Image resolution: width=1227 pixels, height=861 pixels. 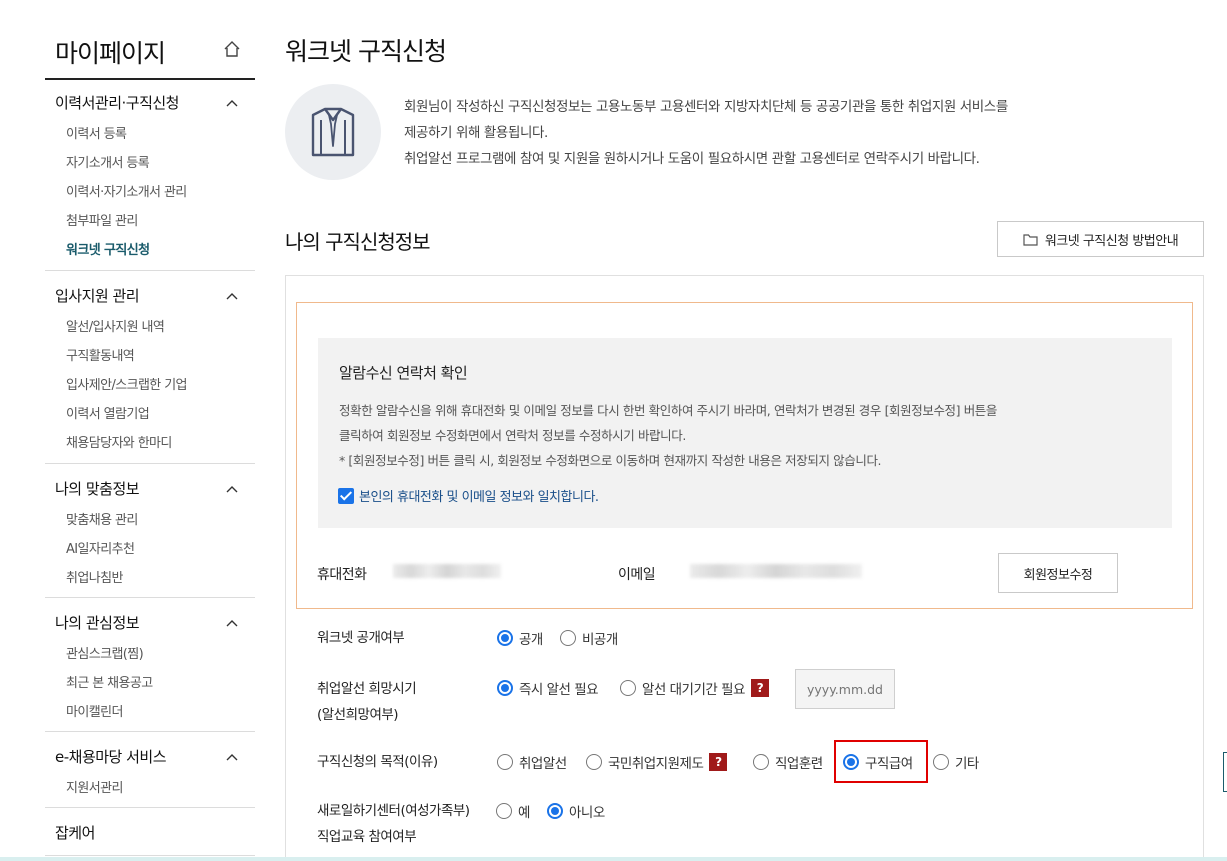 I want to click on purpose-option-national-support: 국민취업지원제도 ?, so click(x=657, y=762).